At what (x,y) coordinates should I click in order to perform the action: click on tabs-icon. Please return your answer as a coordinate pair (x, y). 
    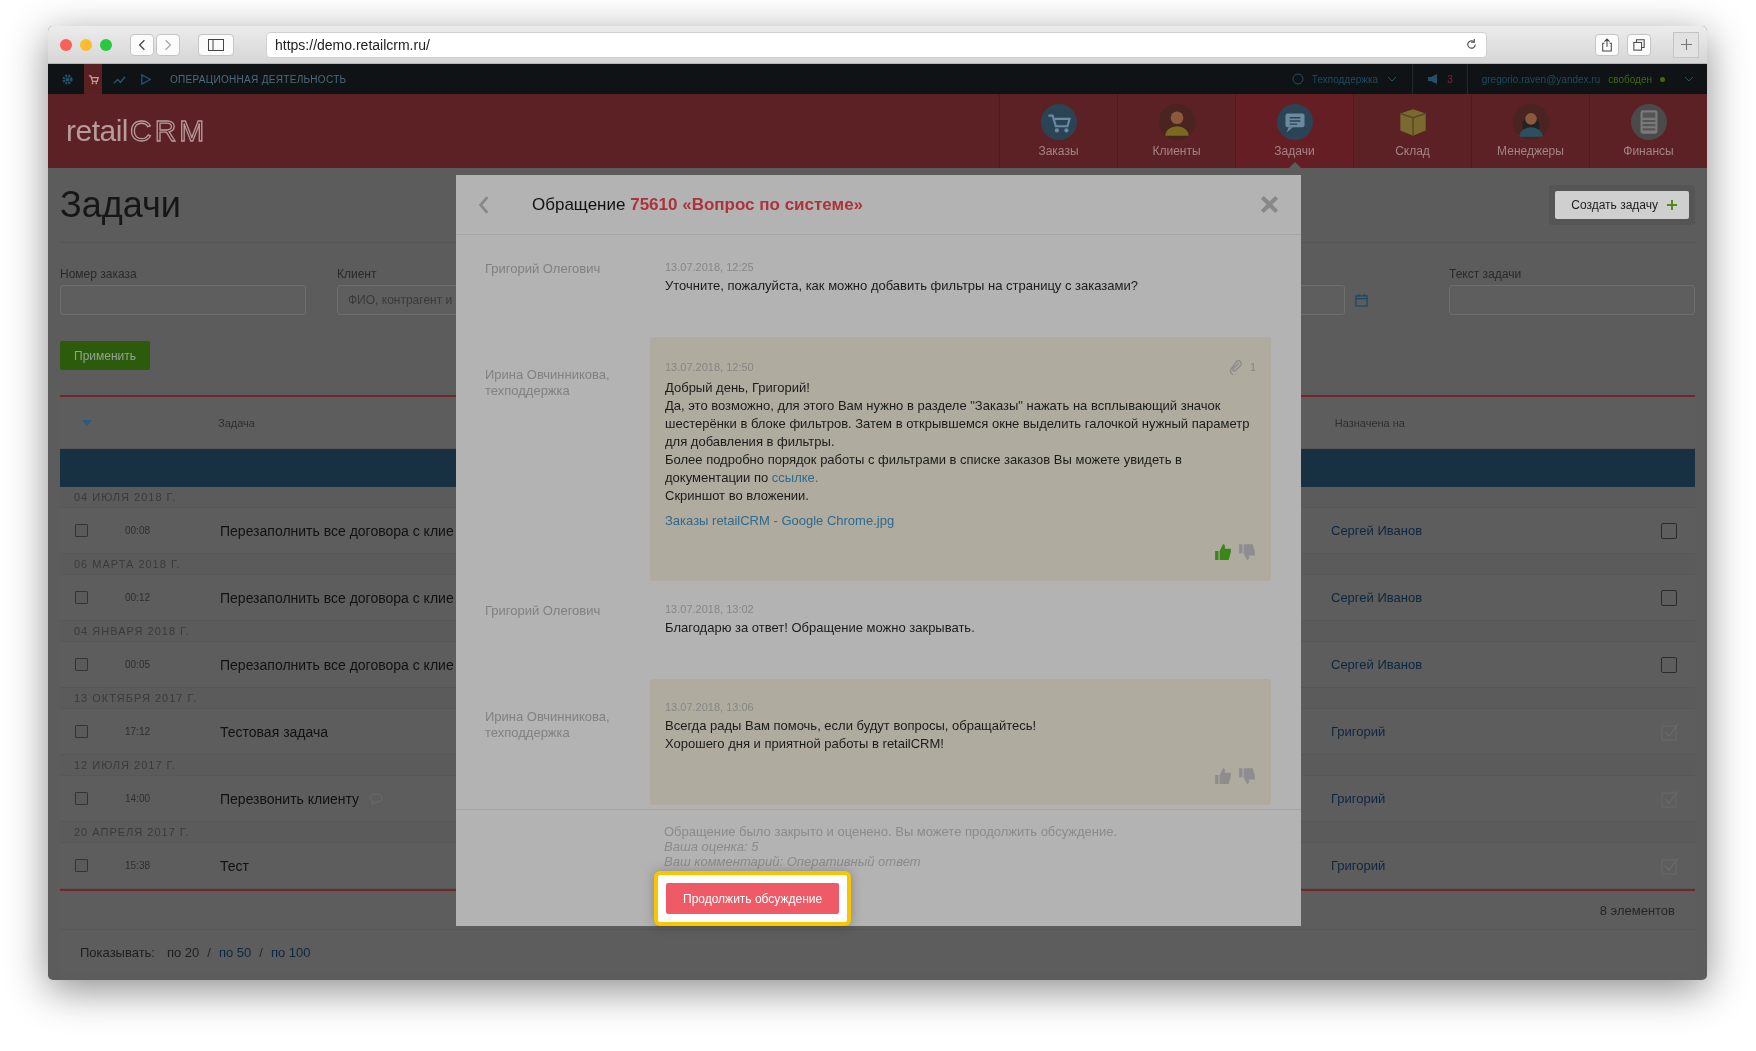
    Looking at the image, I should click on (1639, 44).